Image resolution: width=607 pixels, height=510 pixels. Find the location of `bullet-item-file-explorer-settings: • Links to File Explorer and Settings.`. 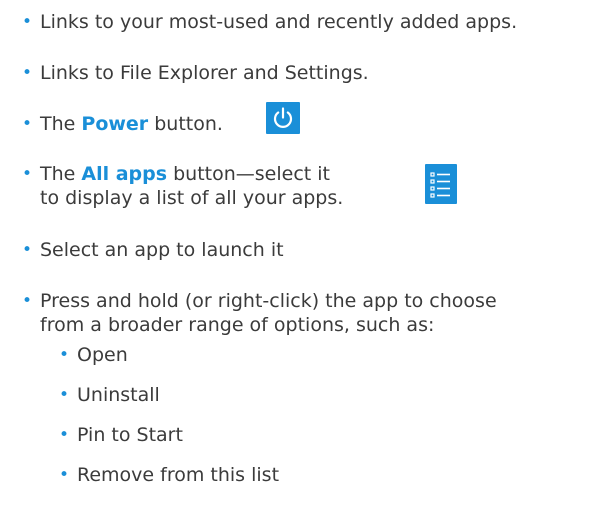

bullet-item-file-explorer-settings: • Links to File Explorer and Settings. is located at coordinates (195, 73).